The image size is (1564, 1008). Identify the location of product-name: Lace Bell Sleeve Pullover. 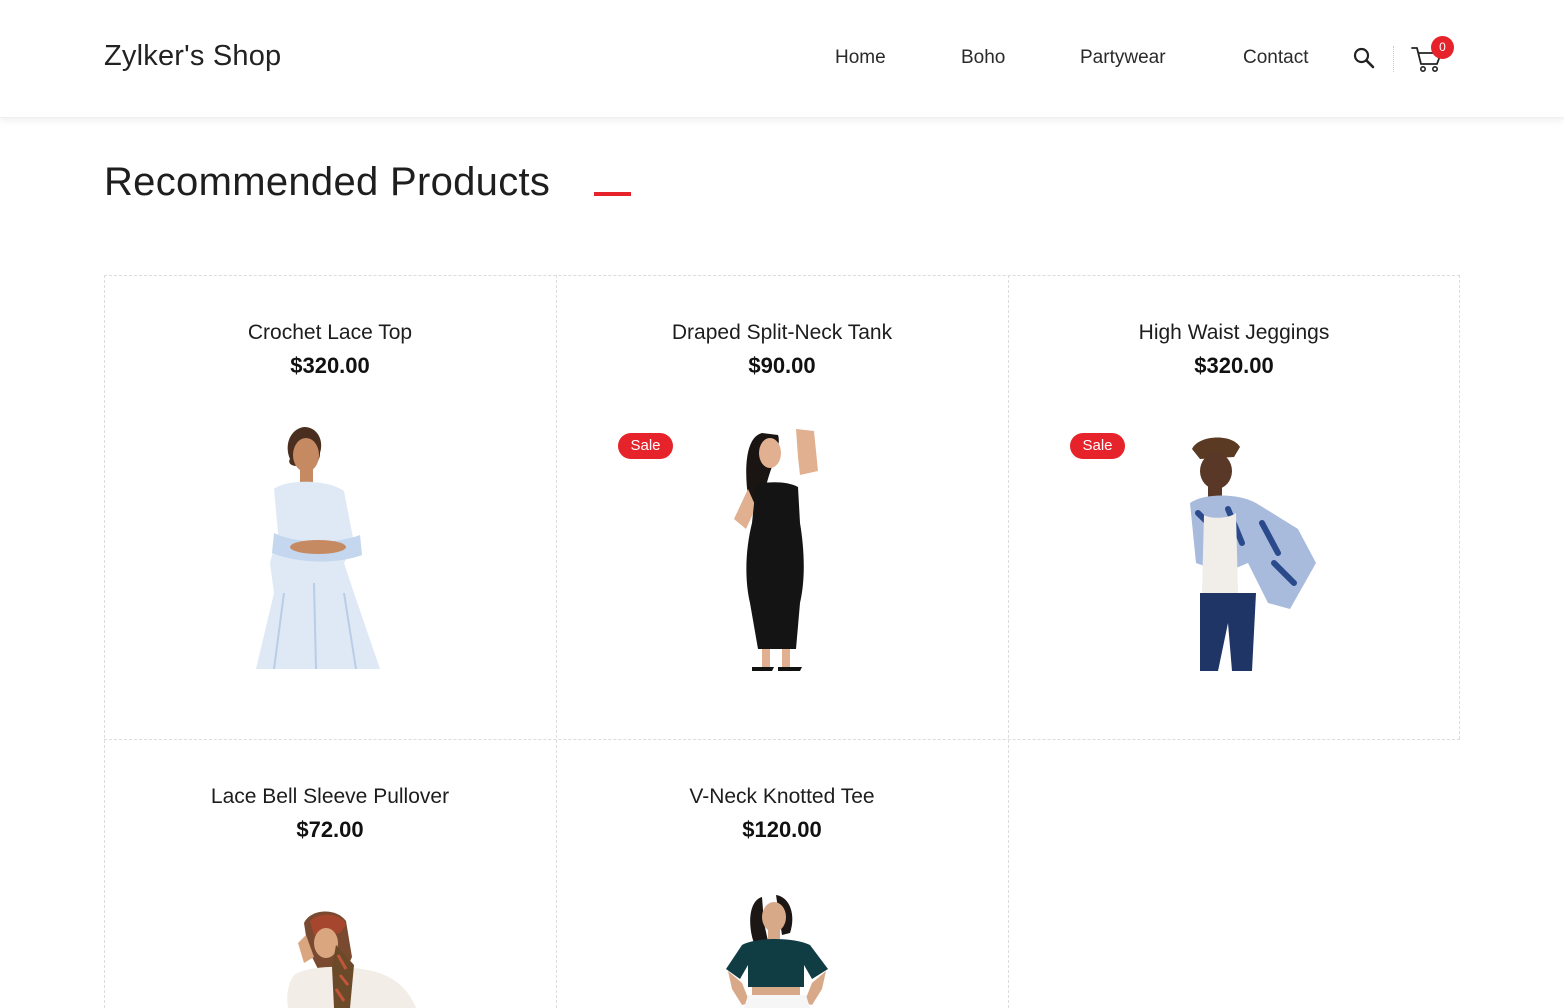
(330, 797).